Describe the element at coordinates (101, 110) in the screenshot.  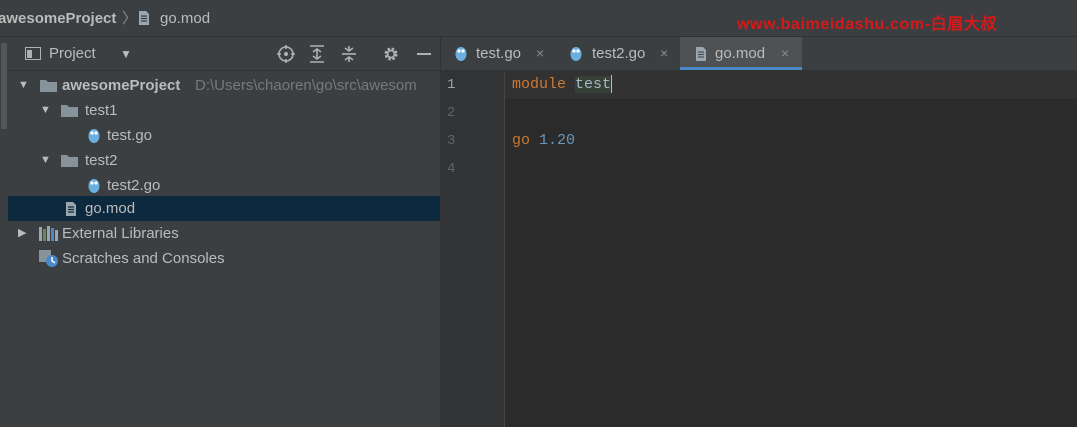
I see `folder-name: test1` at that location.